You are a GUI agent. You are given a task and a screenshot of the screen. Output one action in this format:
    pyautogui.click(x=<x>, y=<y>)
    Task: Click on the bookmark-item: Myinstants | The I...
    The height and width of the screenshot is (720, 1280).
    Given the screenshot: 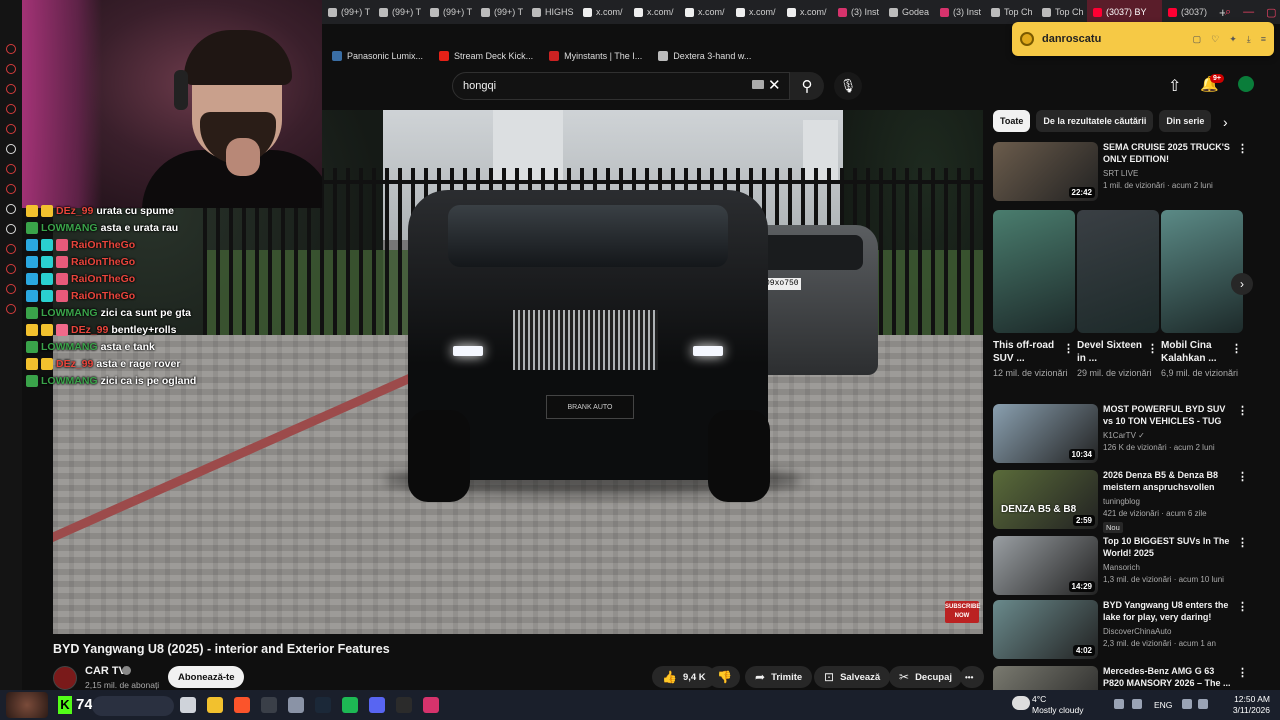 What is the action you would take?
    pyautogui.click(x=595, y=56)
    